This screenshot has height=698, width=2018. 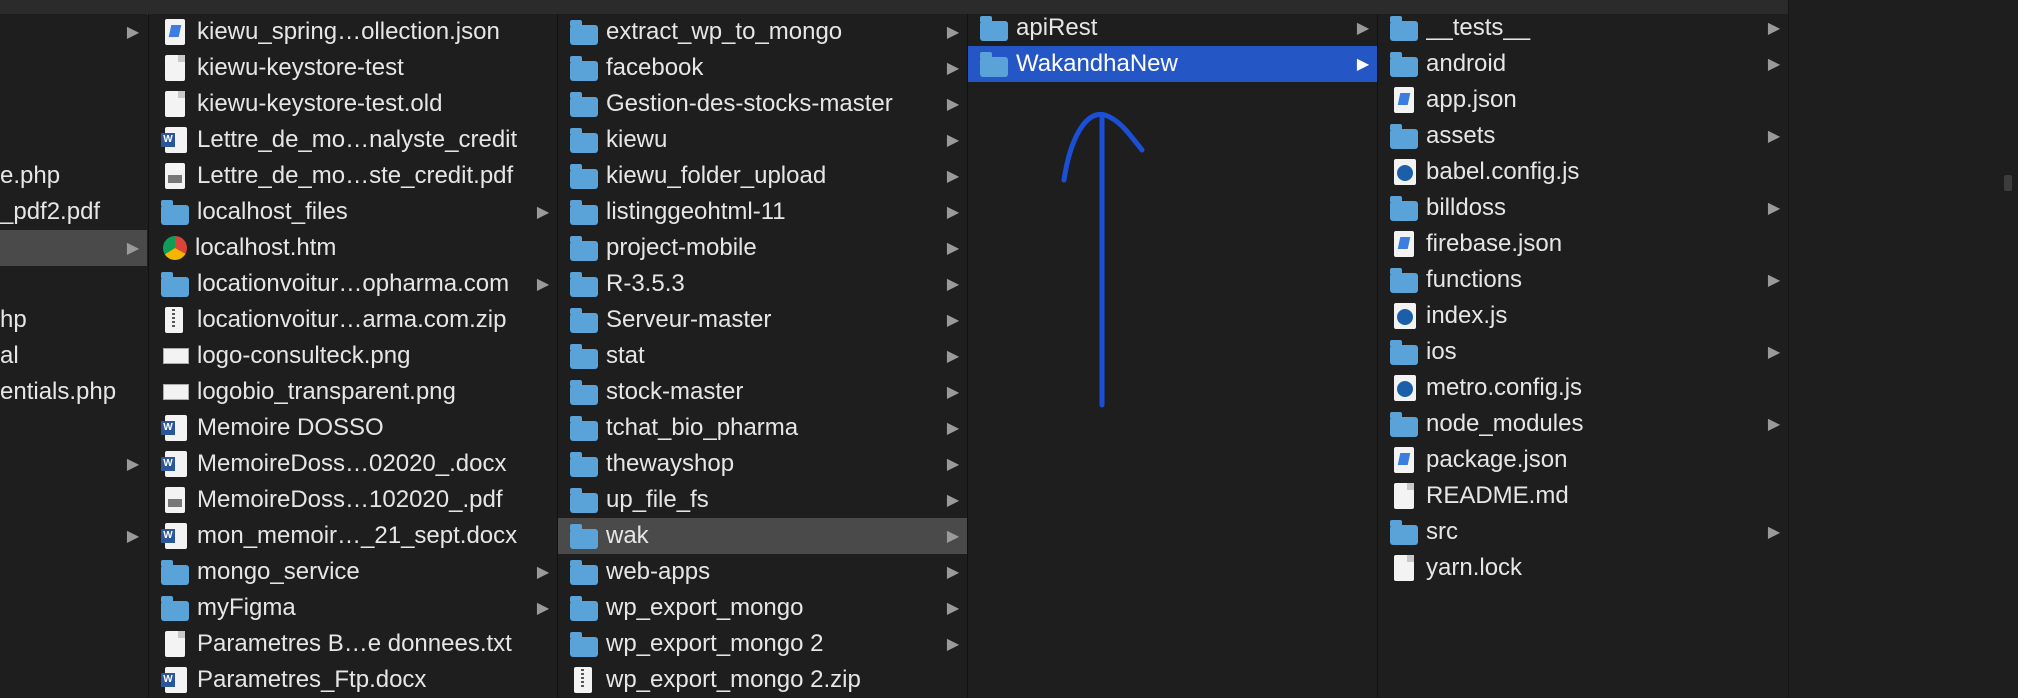 I want to click on folder-row: wp_export_mongo 2 ▶, so click(x=762, y=644).